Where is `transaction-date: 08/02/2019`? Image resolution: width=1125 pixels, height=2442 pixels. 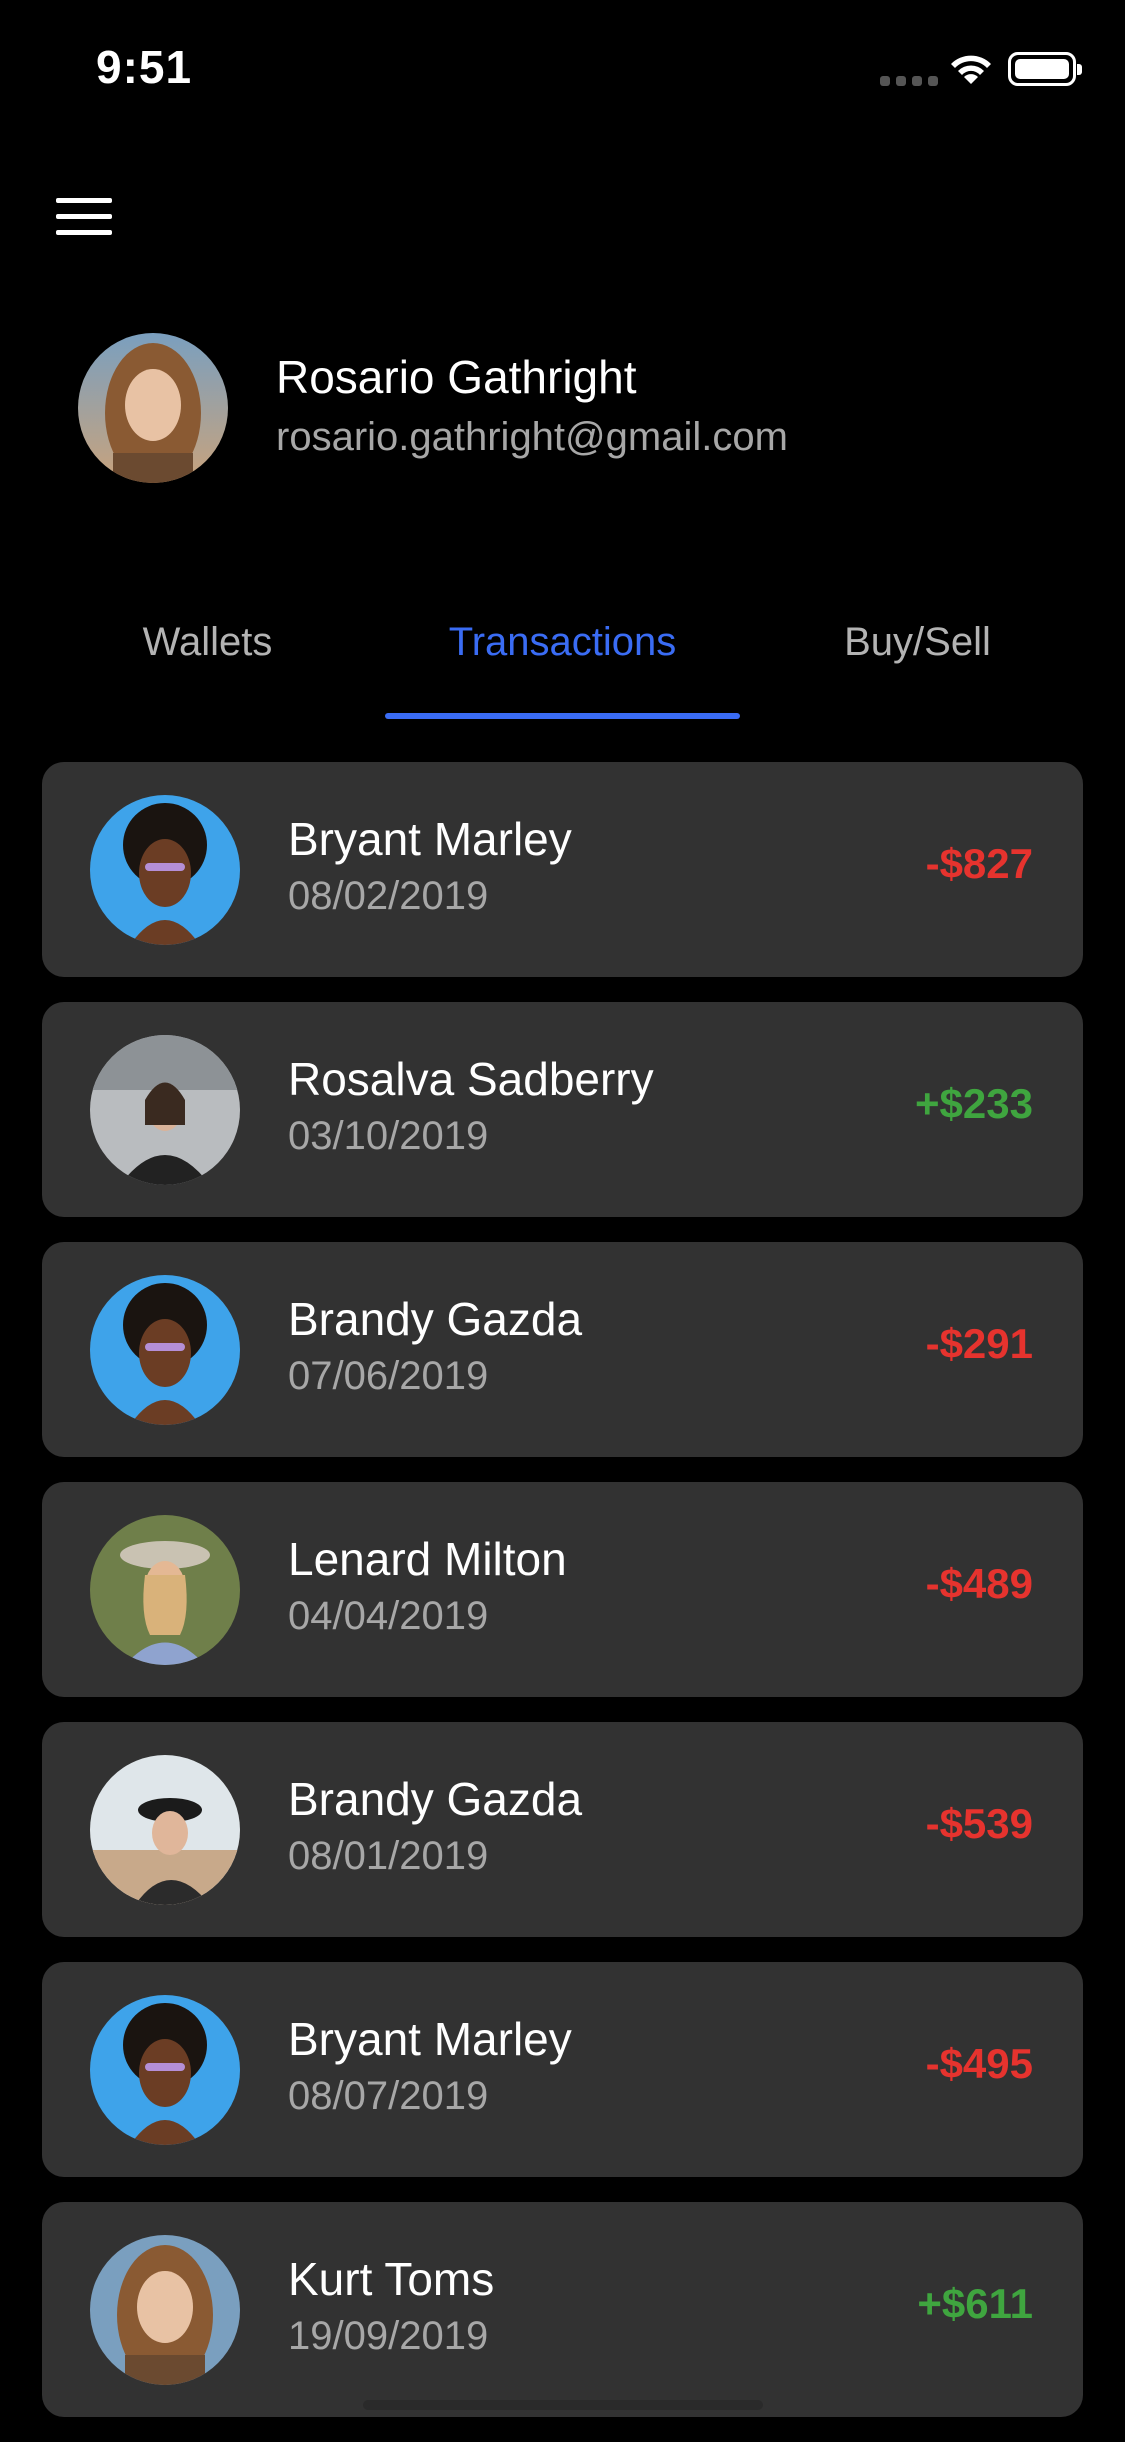
transaction-date: 08/02/2019 is located at coordinates (388, 896).